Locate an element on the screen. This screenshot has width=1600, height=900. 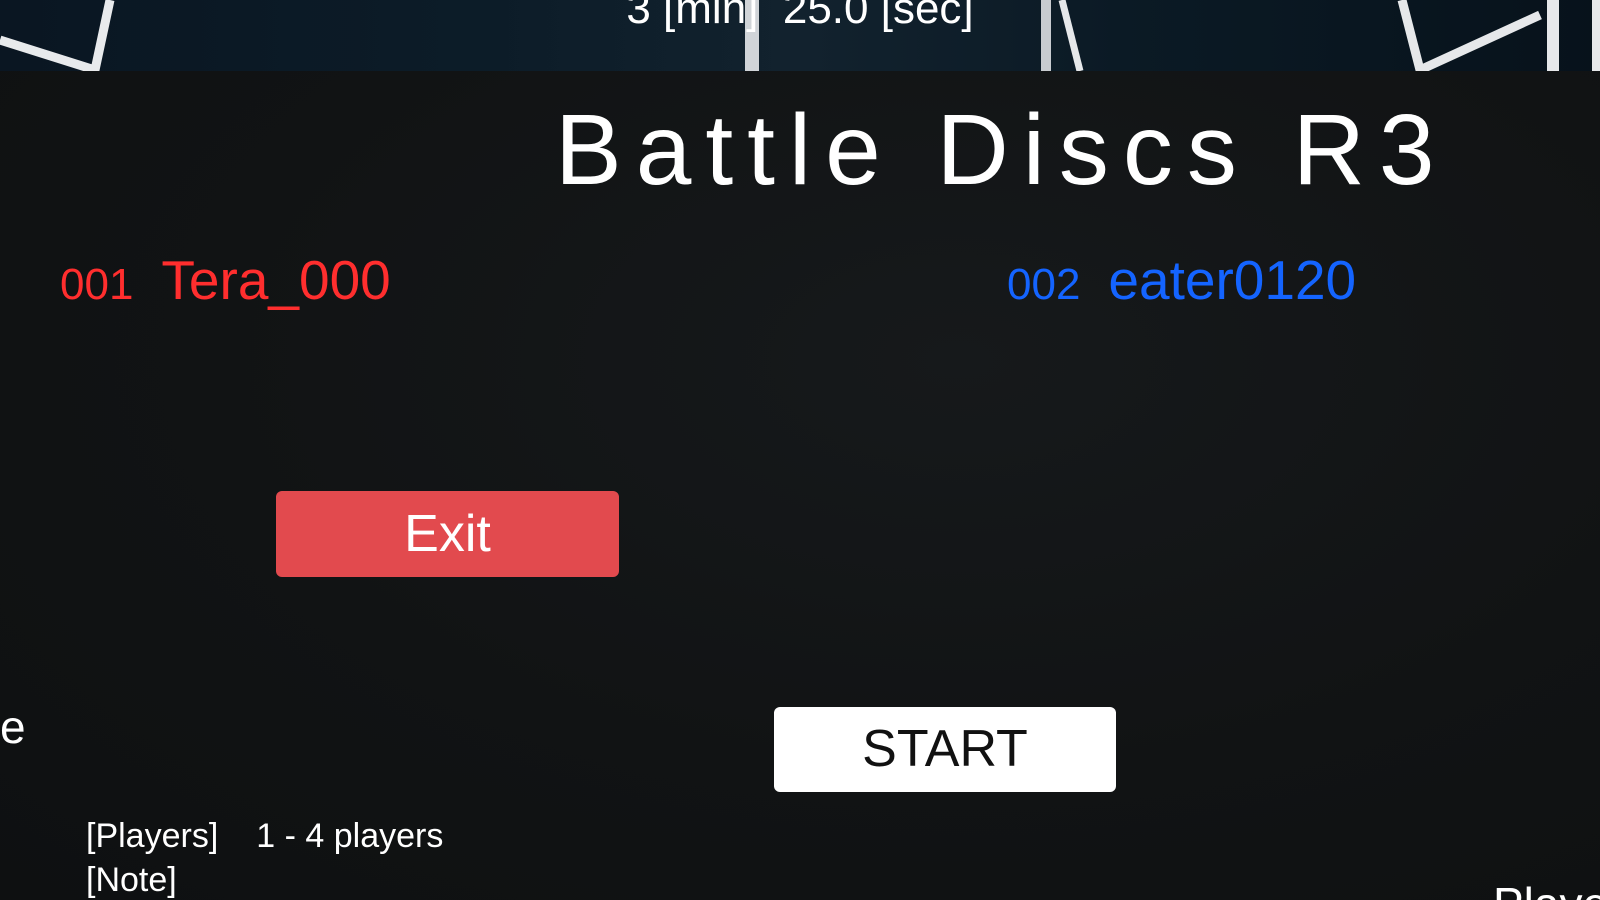
note-label: [Note] is located at coordinates (131, 880).